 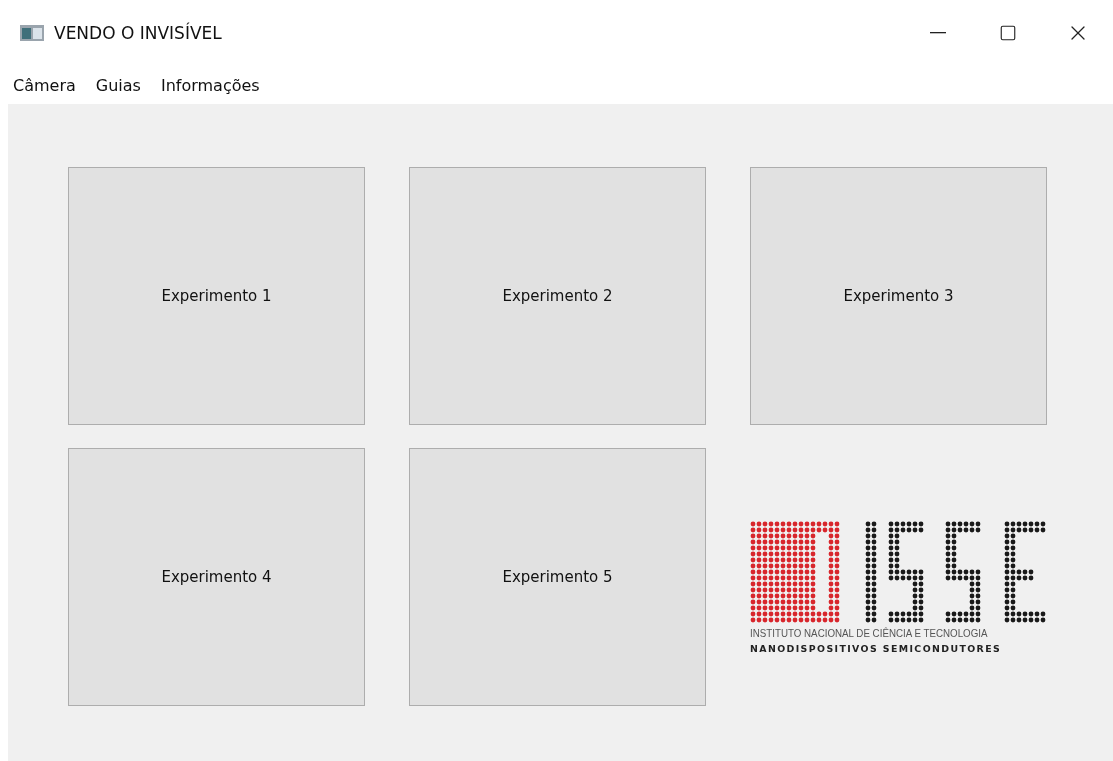 I want to click on menu-item: Informações, so click(x=210, y=85).